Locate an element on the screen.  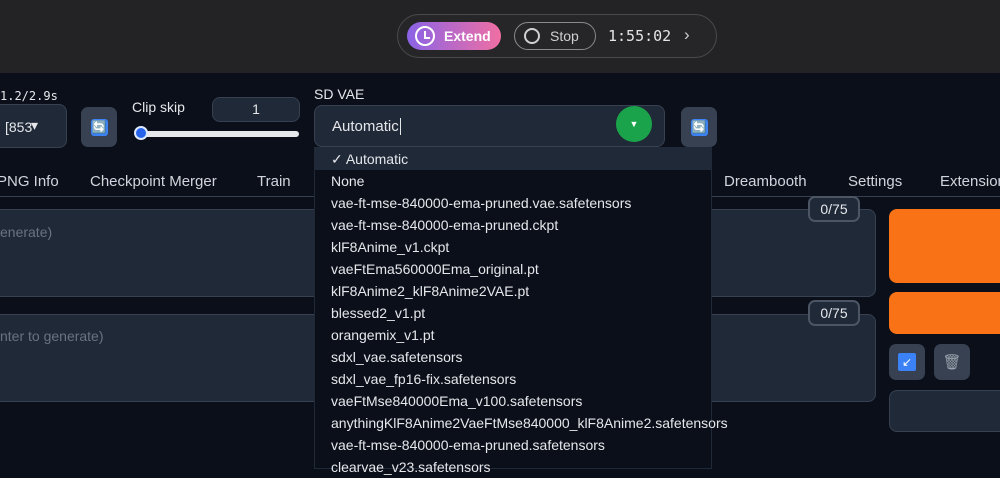
recording-timer: 1:55:02 is located at coordinates (640, 36).